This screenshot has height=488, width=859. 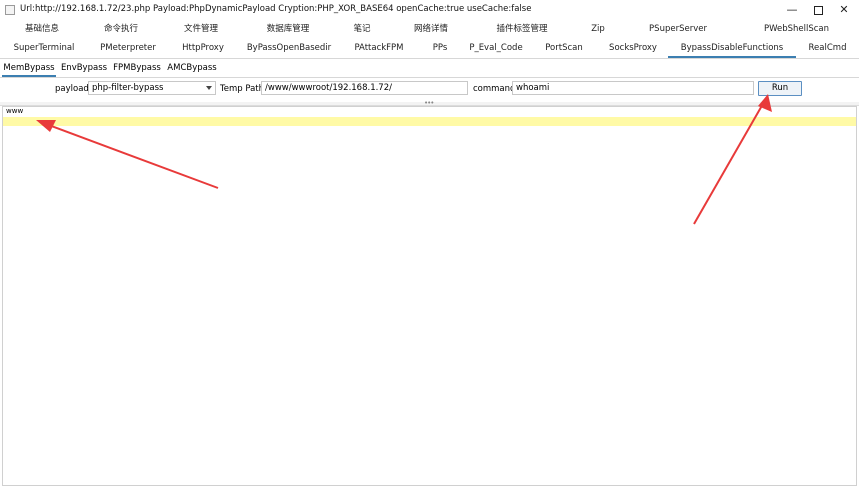 I want to click on tab-network-details: 网络详情, so click(x=431, y=29).